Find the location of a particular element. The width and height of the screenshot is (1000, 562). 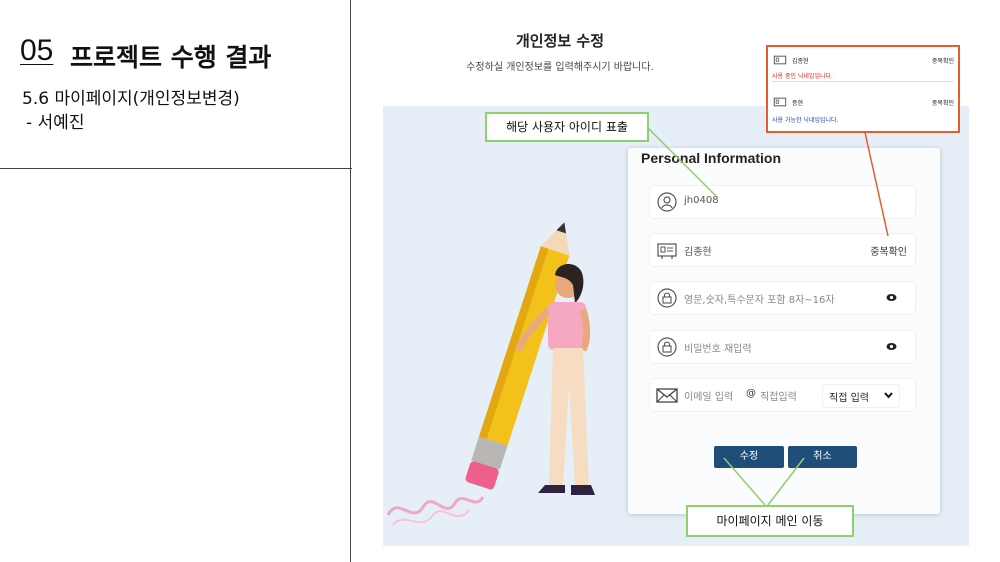

nickname-error-message: 사용 중인 닉네임입니다. is located at coordinates (802, 76).